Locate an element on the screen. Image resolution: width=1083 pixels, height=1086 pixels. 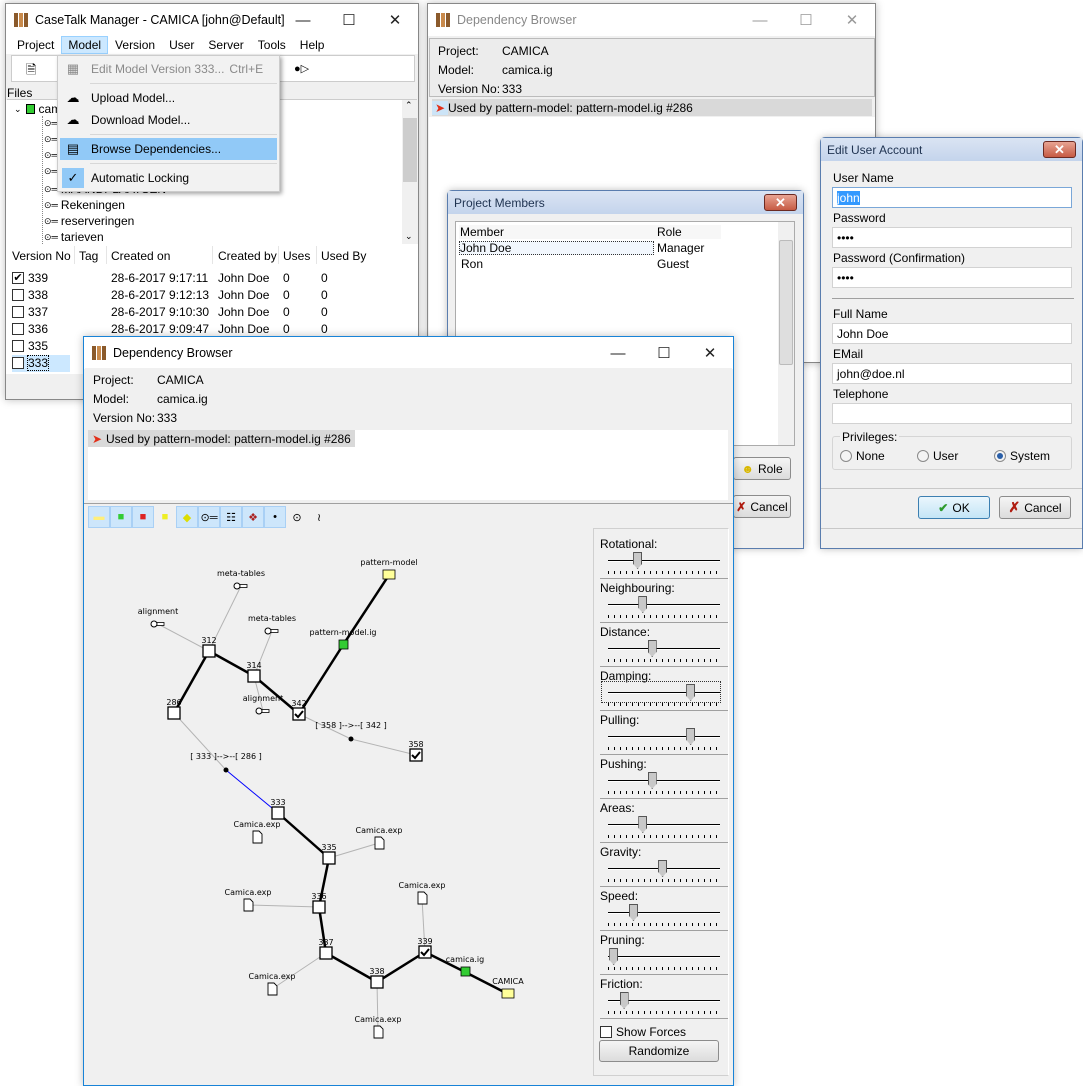
document-icon: ☷ is located at coordinates (231, 517).